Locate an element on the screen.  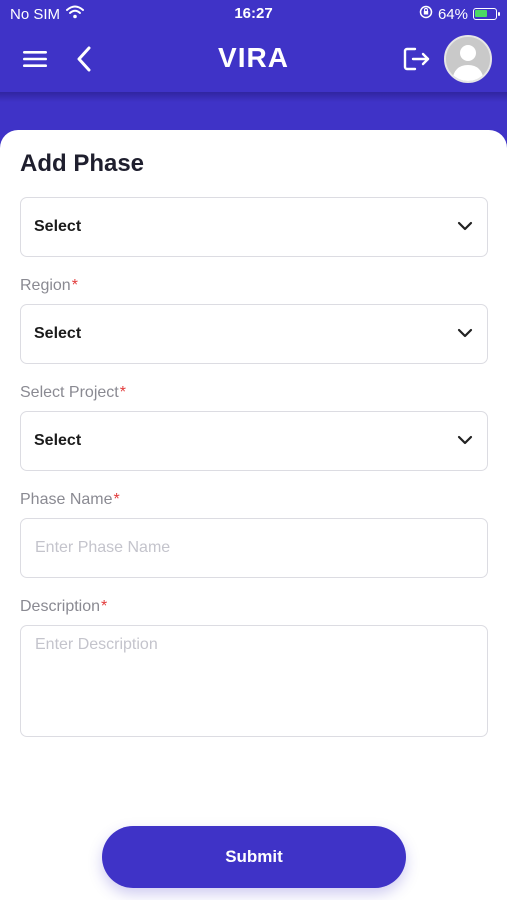
region-select-value: Select is located at coordinates (58, 333).